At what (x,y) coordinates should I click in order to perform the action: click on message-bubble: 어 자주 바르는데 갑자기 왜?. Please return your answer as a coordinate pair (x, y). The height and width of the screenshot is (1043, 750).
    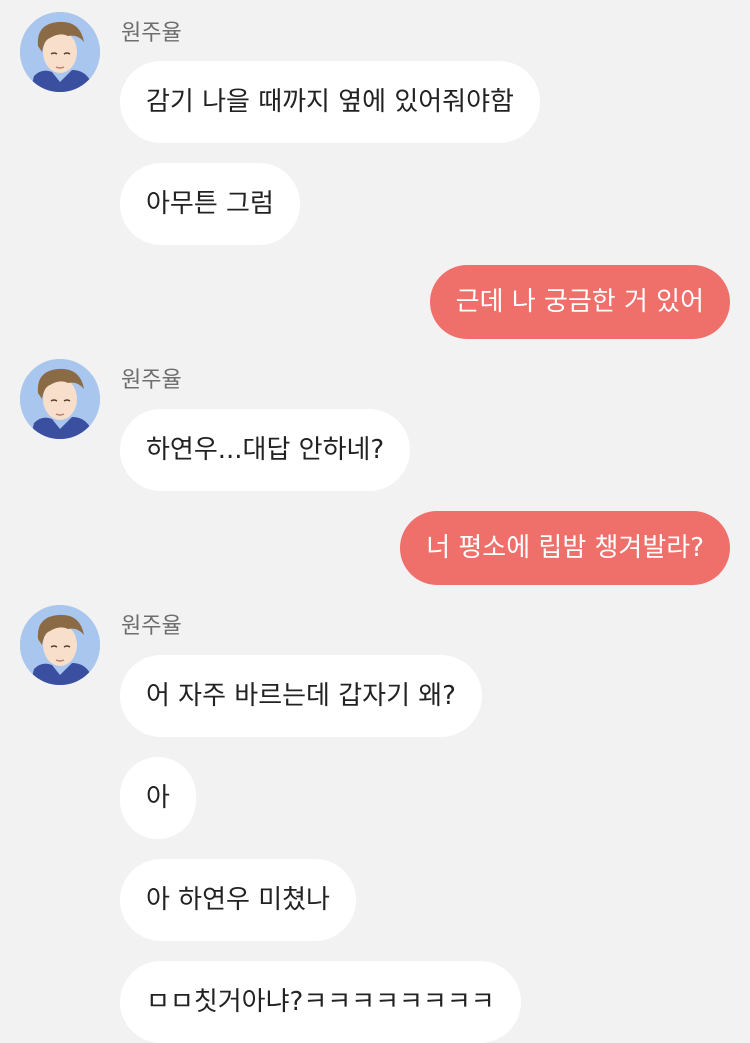
    Looking at the image, I should click on (301, 696).